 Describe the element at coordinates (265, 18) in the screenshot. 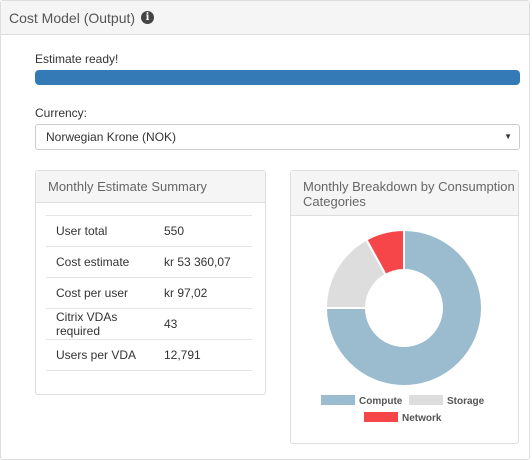

I see `panel-heading: Cost Model (Output) i` at that location.